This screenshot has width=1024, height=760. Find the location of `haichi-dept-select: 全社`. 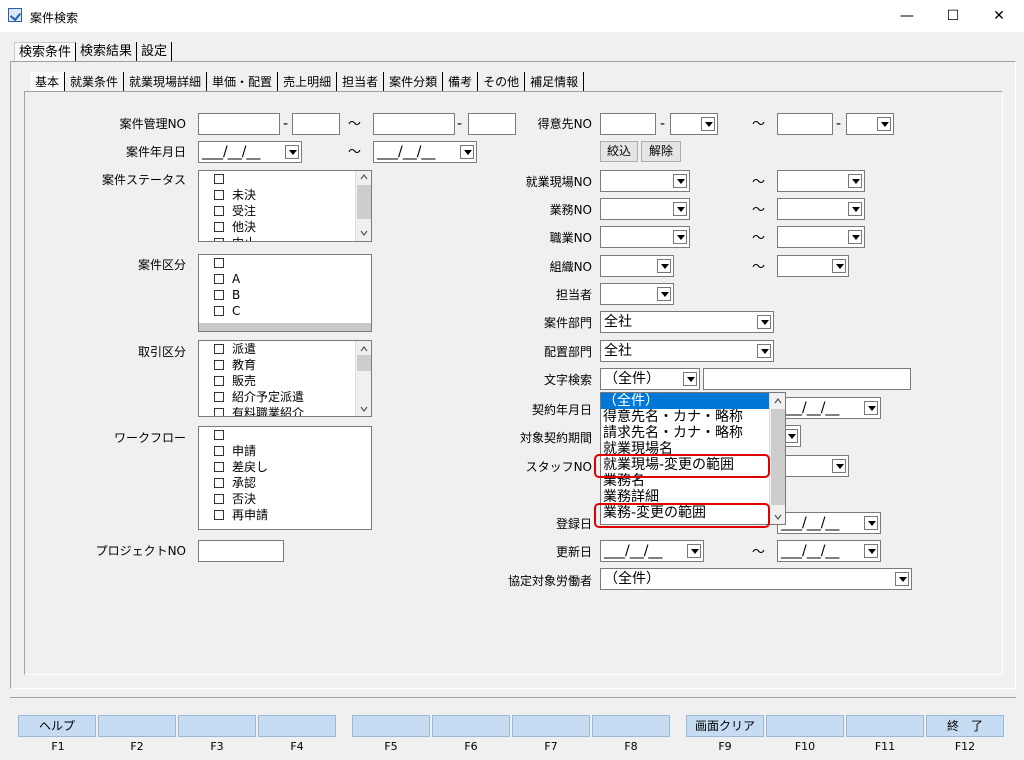

haichi-dept-select: 全社 is located at coordinates (687, 351).